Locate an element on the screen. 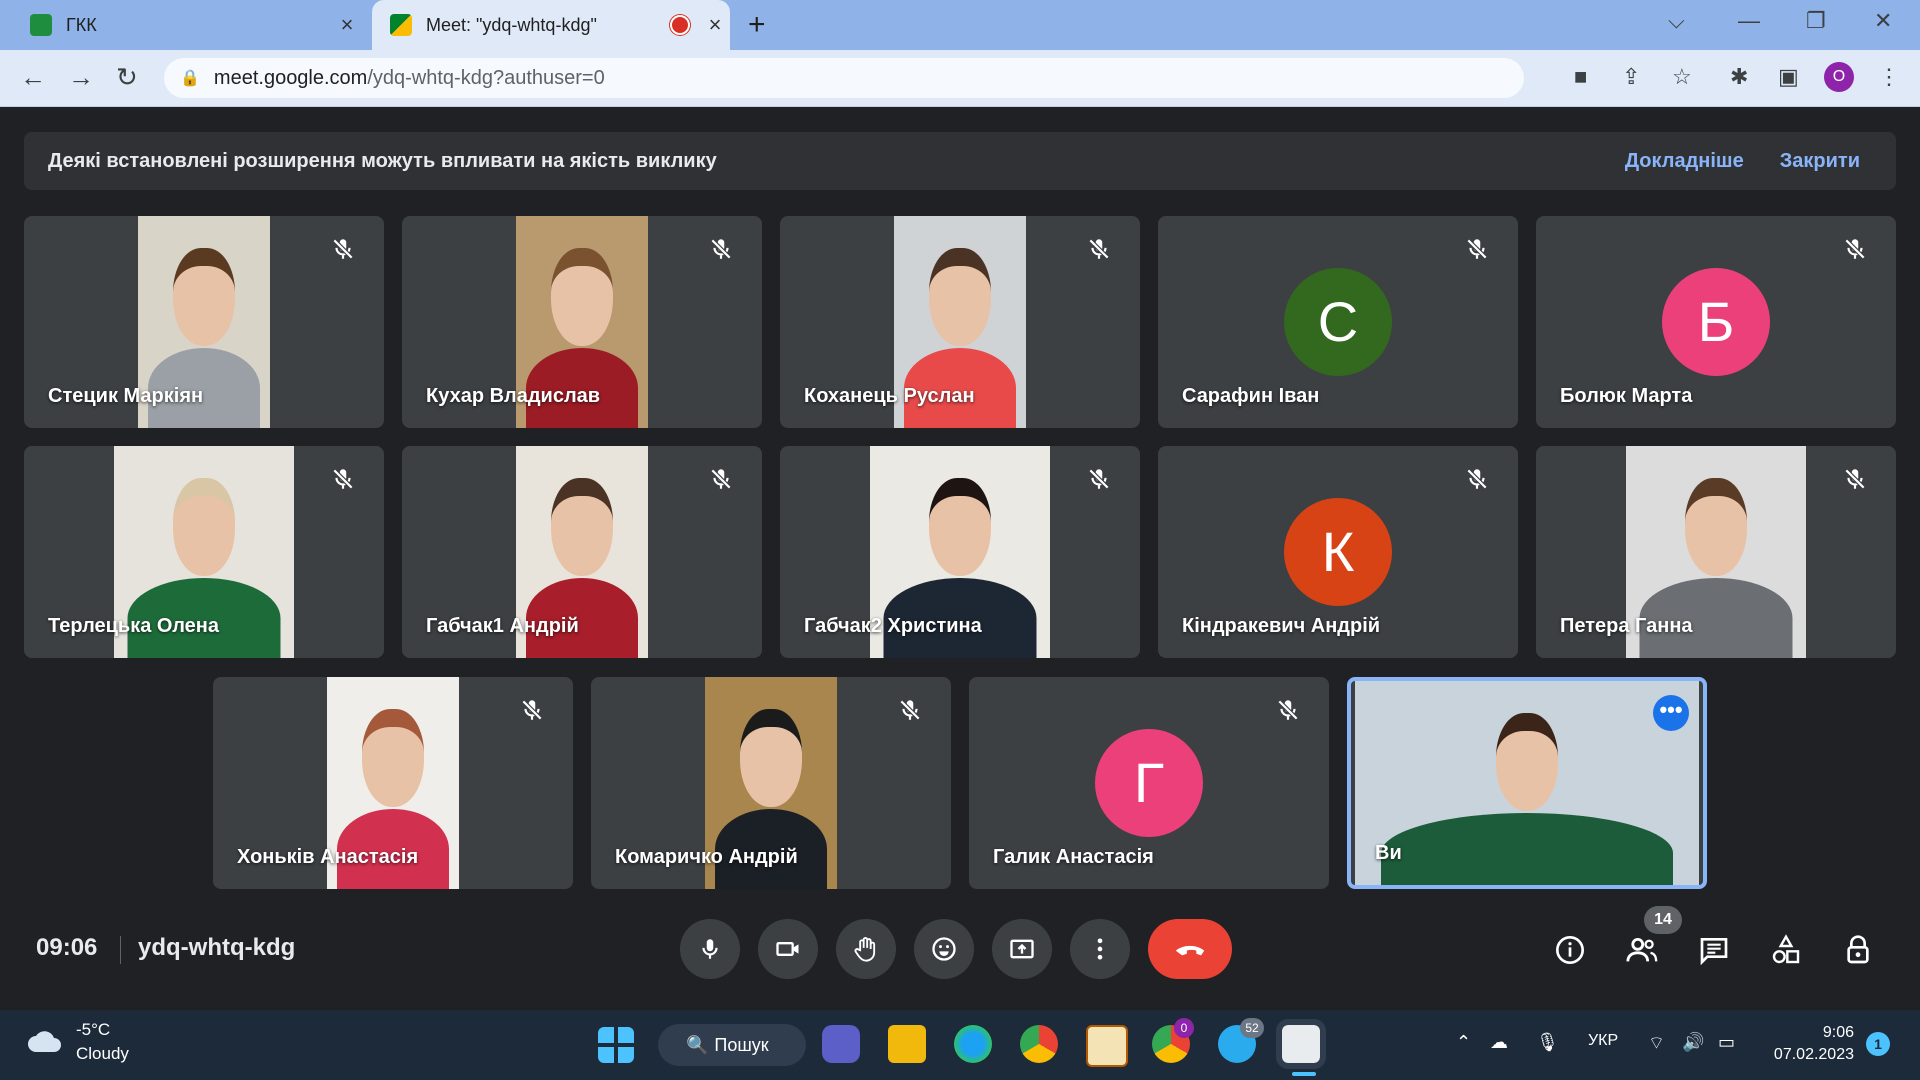  participant-name: Габчак2 Христина is located at coordinates (893, 626).